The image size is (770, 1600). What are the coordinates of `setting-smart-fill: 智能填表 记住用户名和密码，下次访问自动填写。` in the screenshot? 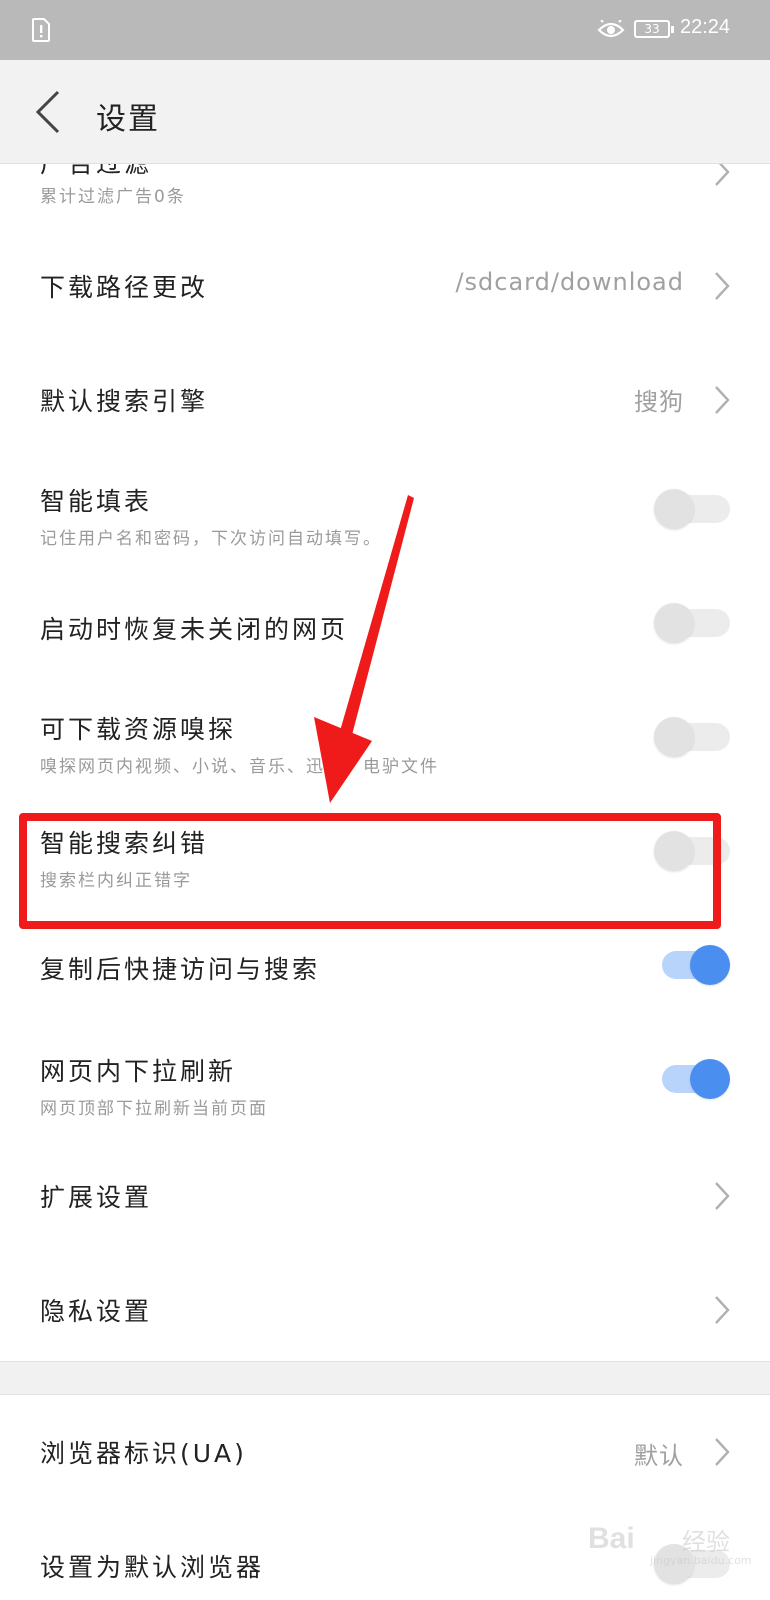 It's located at (385, 509).